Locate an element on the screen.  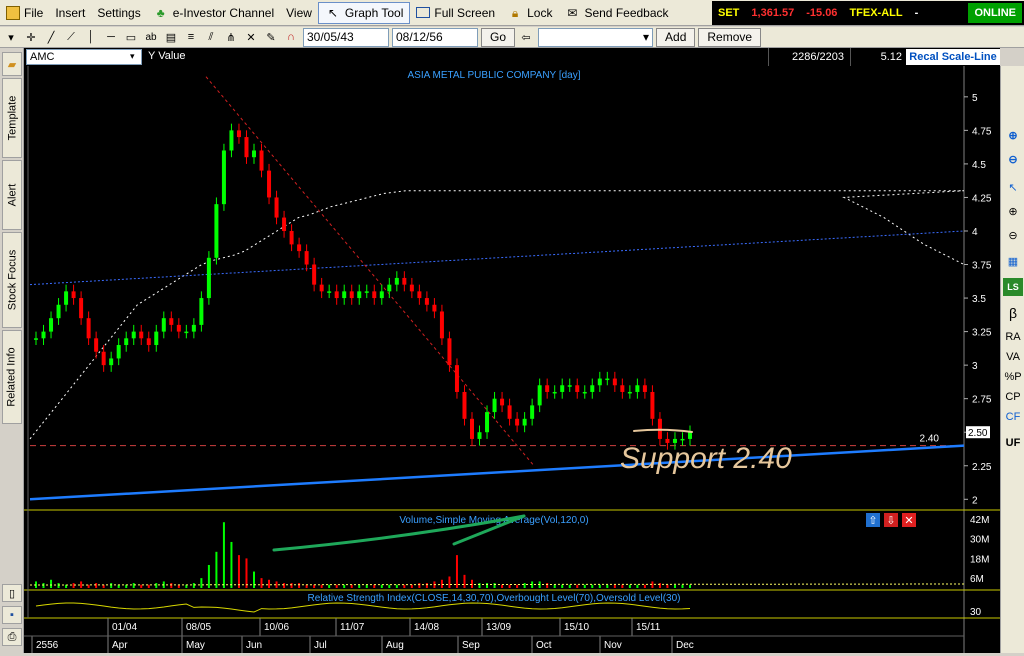
symbol-input: AMC is located at coordinates (84, 57).